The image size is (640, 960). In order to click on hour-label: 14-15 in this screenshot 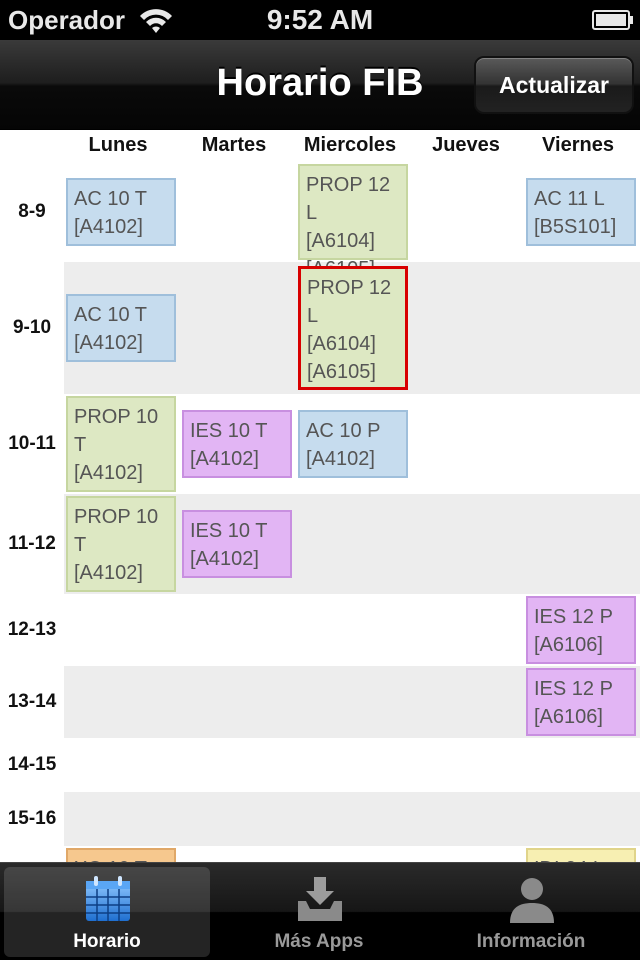, I will do `click(32, 764)`.